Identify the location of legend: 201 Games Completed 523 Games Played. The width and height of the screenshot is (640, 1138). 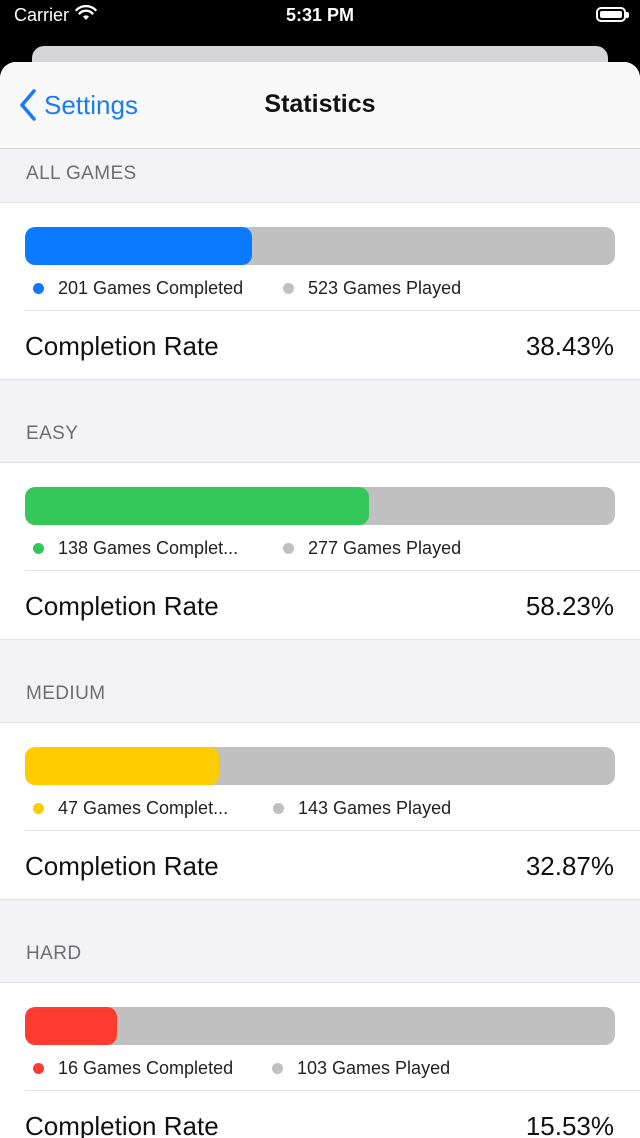
(332, 288).